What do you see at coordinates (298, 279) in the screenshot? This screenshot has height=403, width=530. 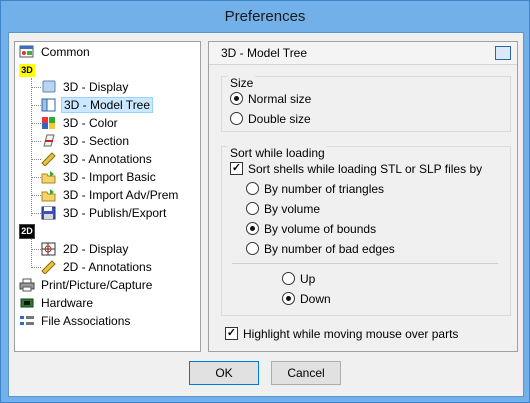 I see `sort-up-radio: Up` at bounding box center [298, 279].